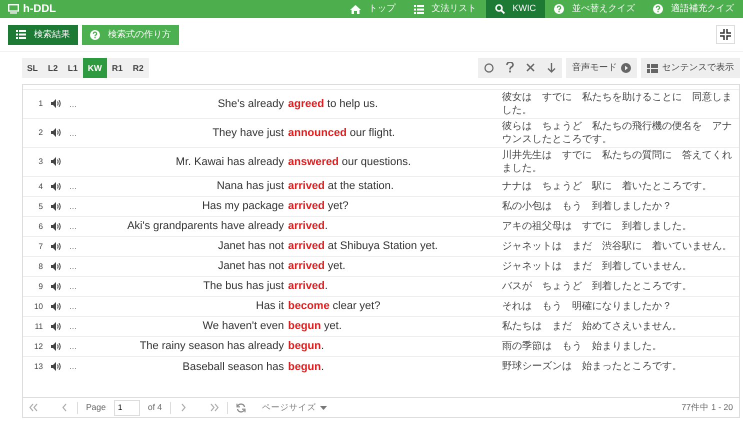 This screenshot has height=425, width=743. What do you see at coordinates (619, 326) in the screenshot?
I see `translation-text: 私たちは まだ 始めてさえいません。` at bounding box center [619, 326].